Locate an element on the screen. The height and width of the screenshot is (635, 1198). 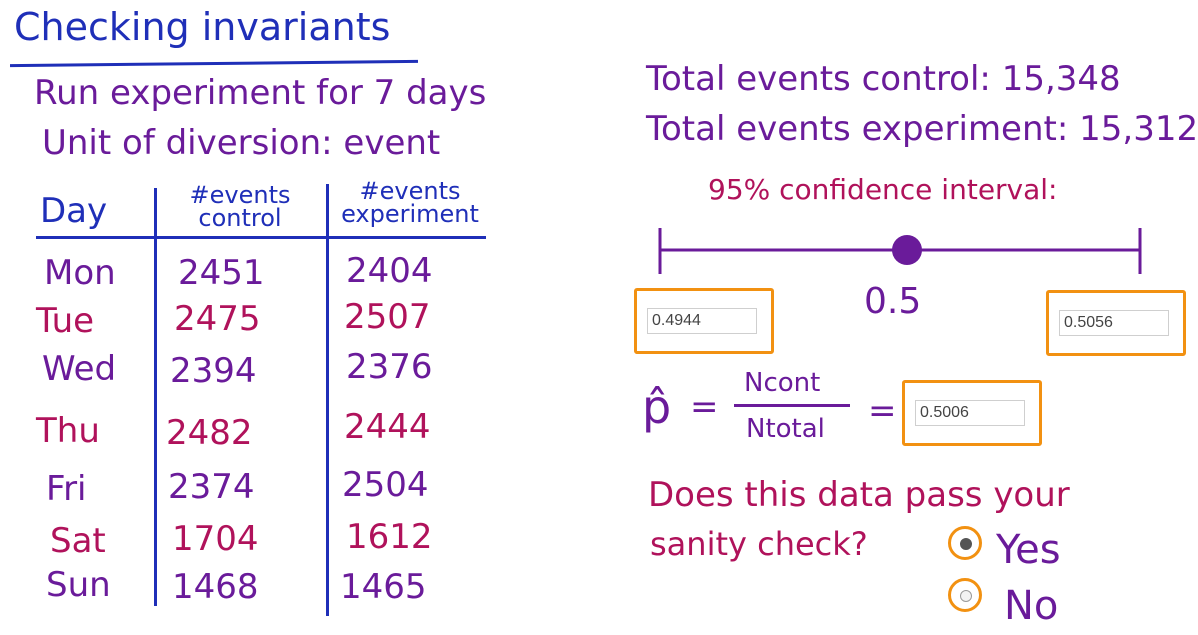
upper-bound-box is located at coordinates (1116, 323).